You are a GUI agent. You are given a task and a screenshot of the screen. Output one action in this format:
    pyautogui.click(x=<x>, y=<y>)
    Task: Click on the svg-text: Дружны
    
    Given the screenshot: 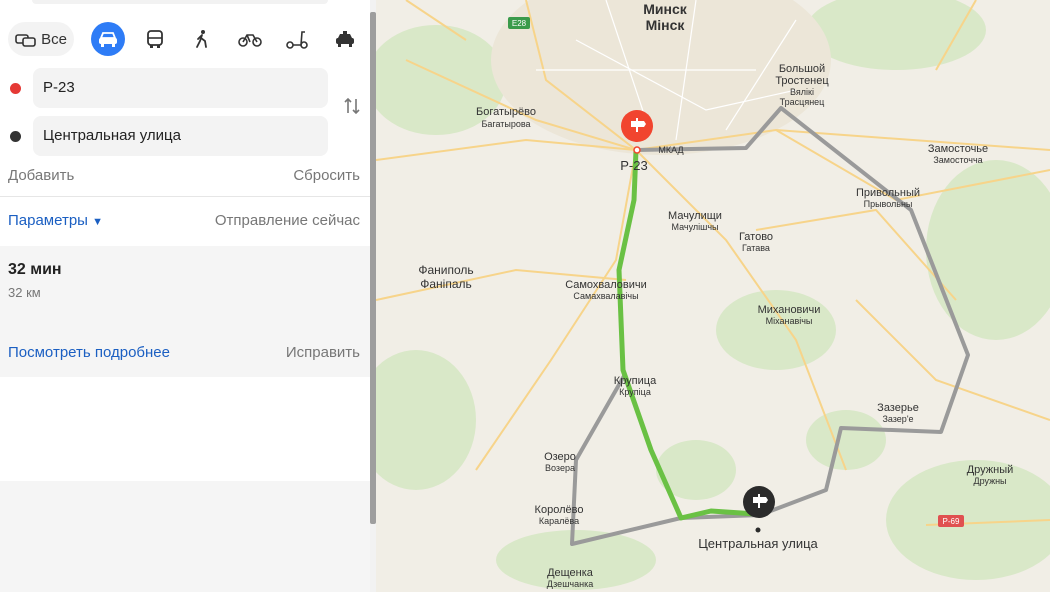 What is the action you would take?
    pyautogui.click(x=989, y=481)
    